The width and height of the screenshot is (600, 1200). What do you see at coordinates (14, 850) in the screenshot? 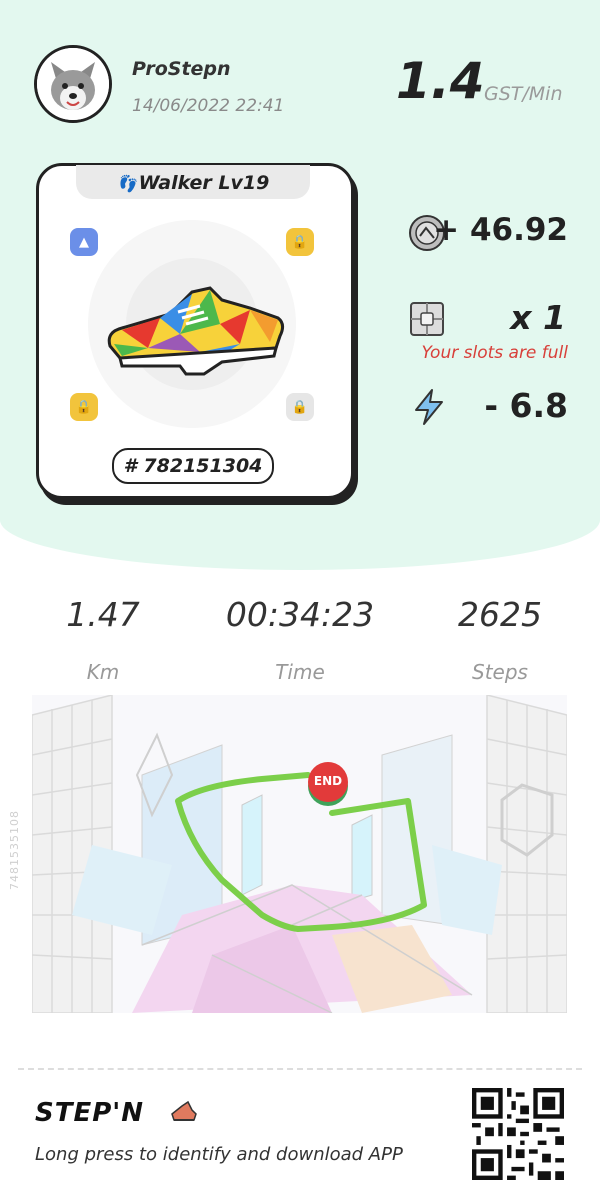
I see `map-watermark: 7481535108` at bounding box center [14, 850].